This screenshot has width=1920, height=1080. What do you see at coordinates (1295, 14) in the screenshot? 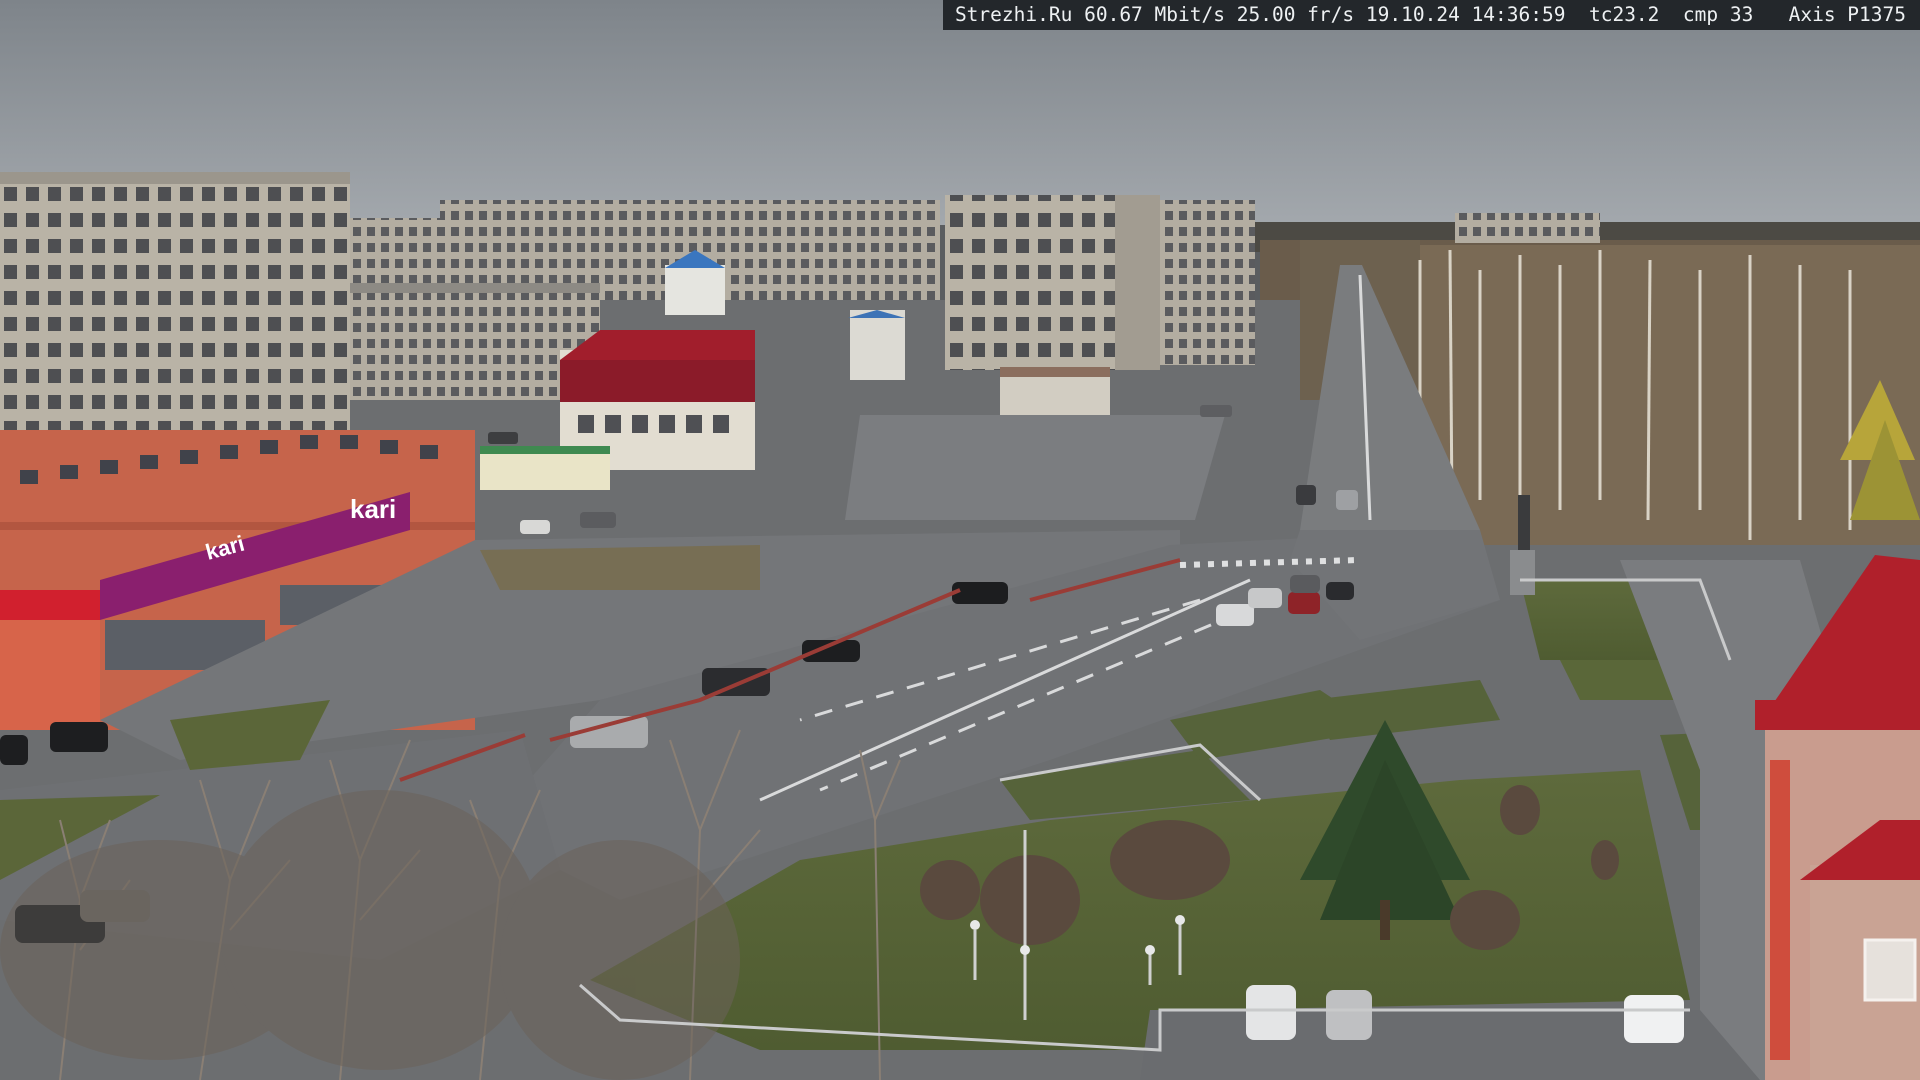
I see `osd-framerate: 25.00 fr/s` at bounding box center [1295, 14].